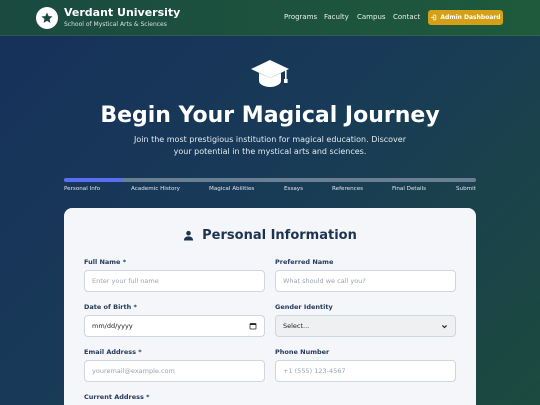 Image resolution: width=540 pixels, height=405 pixels. Describe the element at coordinates (105, 262) in the screenshot. I see `full-name-label: Full Name *` at that location.